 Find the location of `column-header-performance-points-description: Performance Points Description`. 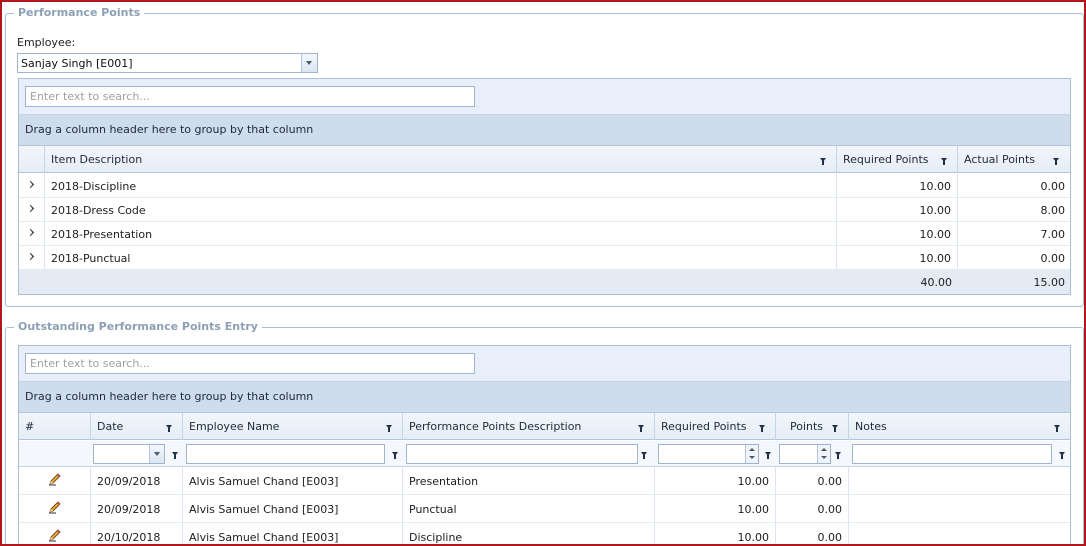

column-header-performance-points-description: Performance Points Description is located at coordinates (529, 426).